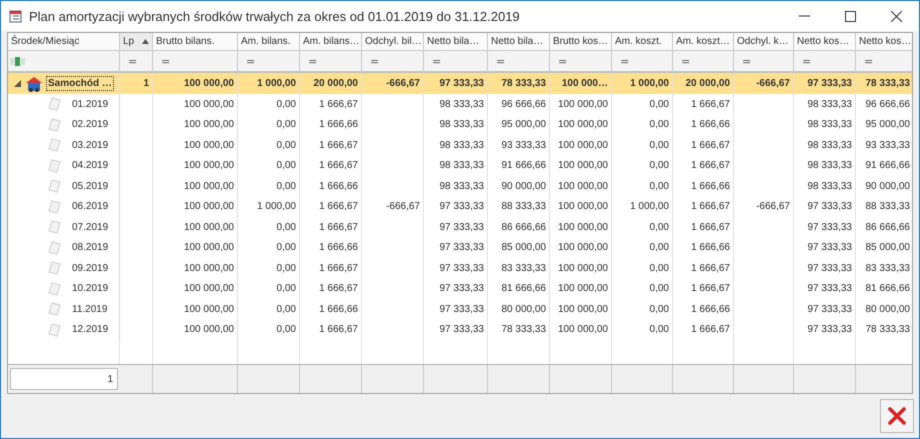 The image size is (920, 439). Describe the element at coordinates (642, 42) in the screenshot. I see `column-header: Am. koszt.` at that location.